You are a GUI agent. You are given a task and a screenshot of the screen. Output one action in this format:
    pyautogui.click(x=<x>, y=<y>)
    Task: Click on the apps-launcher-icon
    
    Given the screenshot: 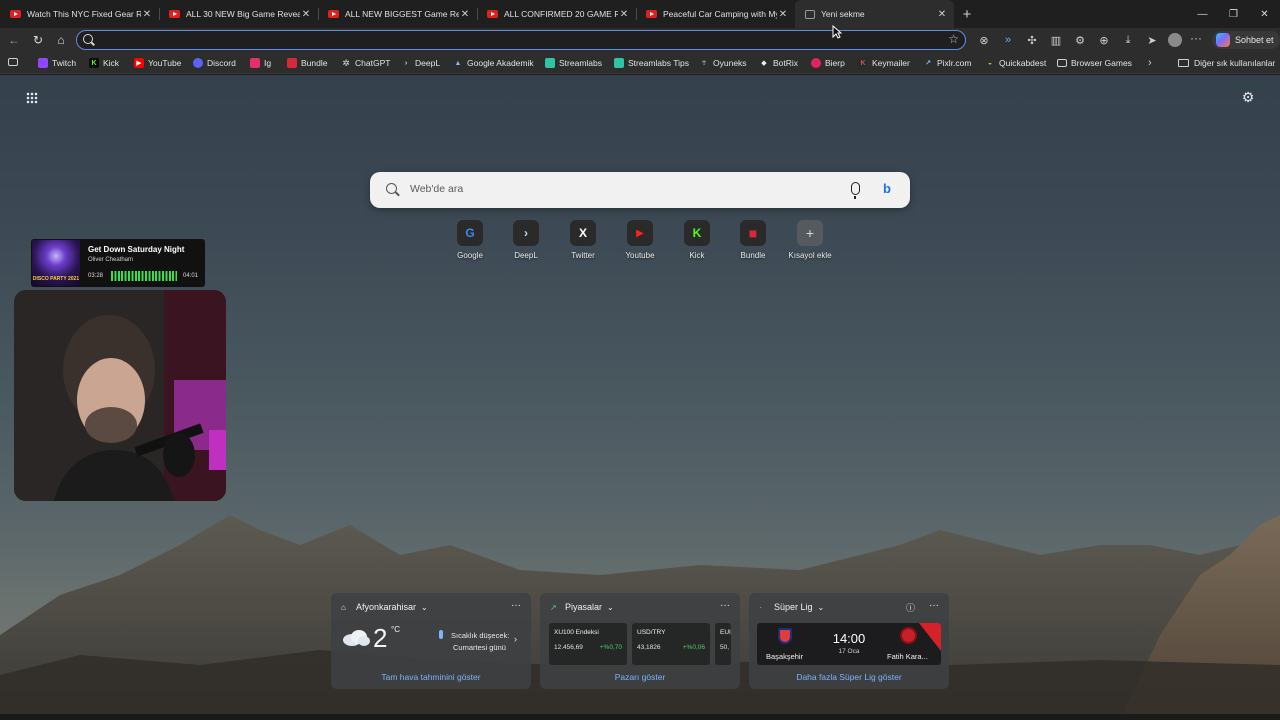 What is the action you would take?
    pyautogui.click(x=32, y=98)
    